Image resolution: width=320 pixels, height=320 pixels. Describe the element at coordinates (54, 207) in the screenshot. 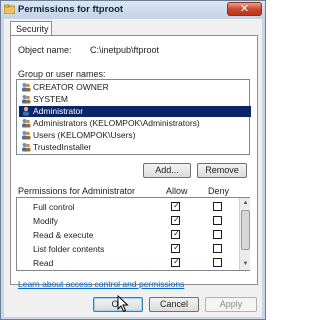

I see `permission-label: Full control` at that location.